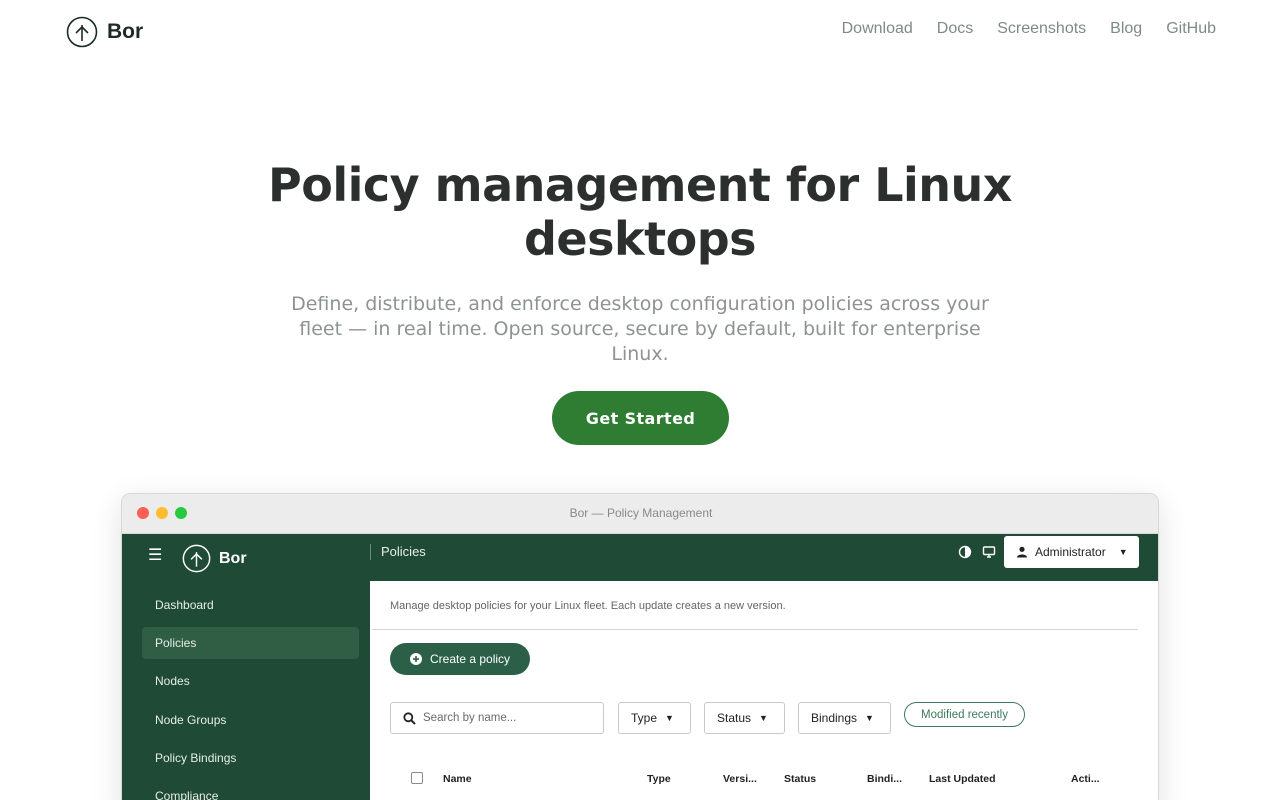  Describe the element at coordinates (877, 29) in the screenshot. I see `nav-link-download: Download` at that location.